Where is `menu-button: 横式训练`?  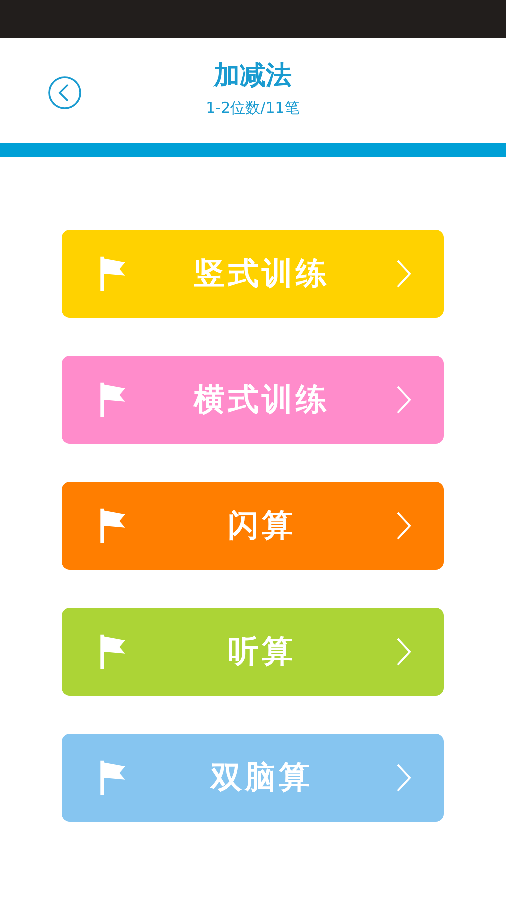
menu-button: 横式训练 is located at coordinates (253, 400).